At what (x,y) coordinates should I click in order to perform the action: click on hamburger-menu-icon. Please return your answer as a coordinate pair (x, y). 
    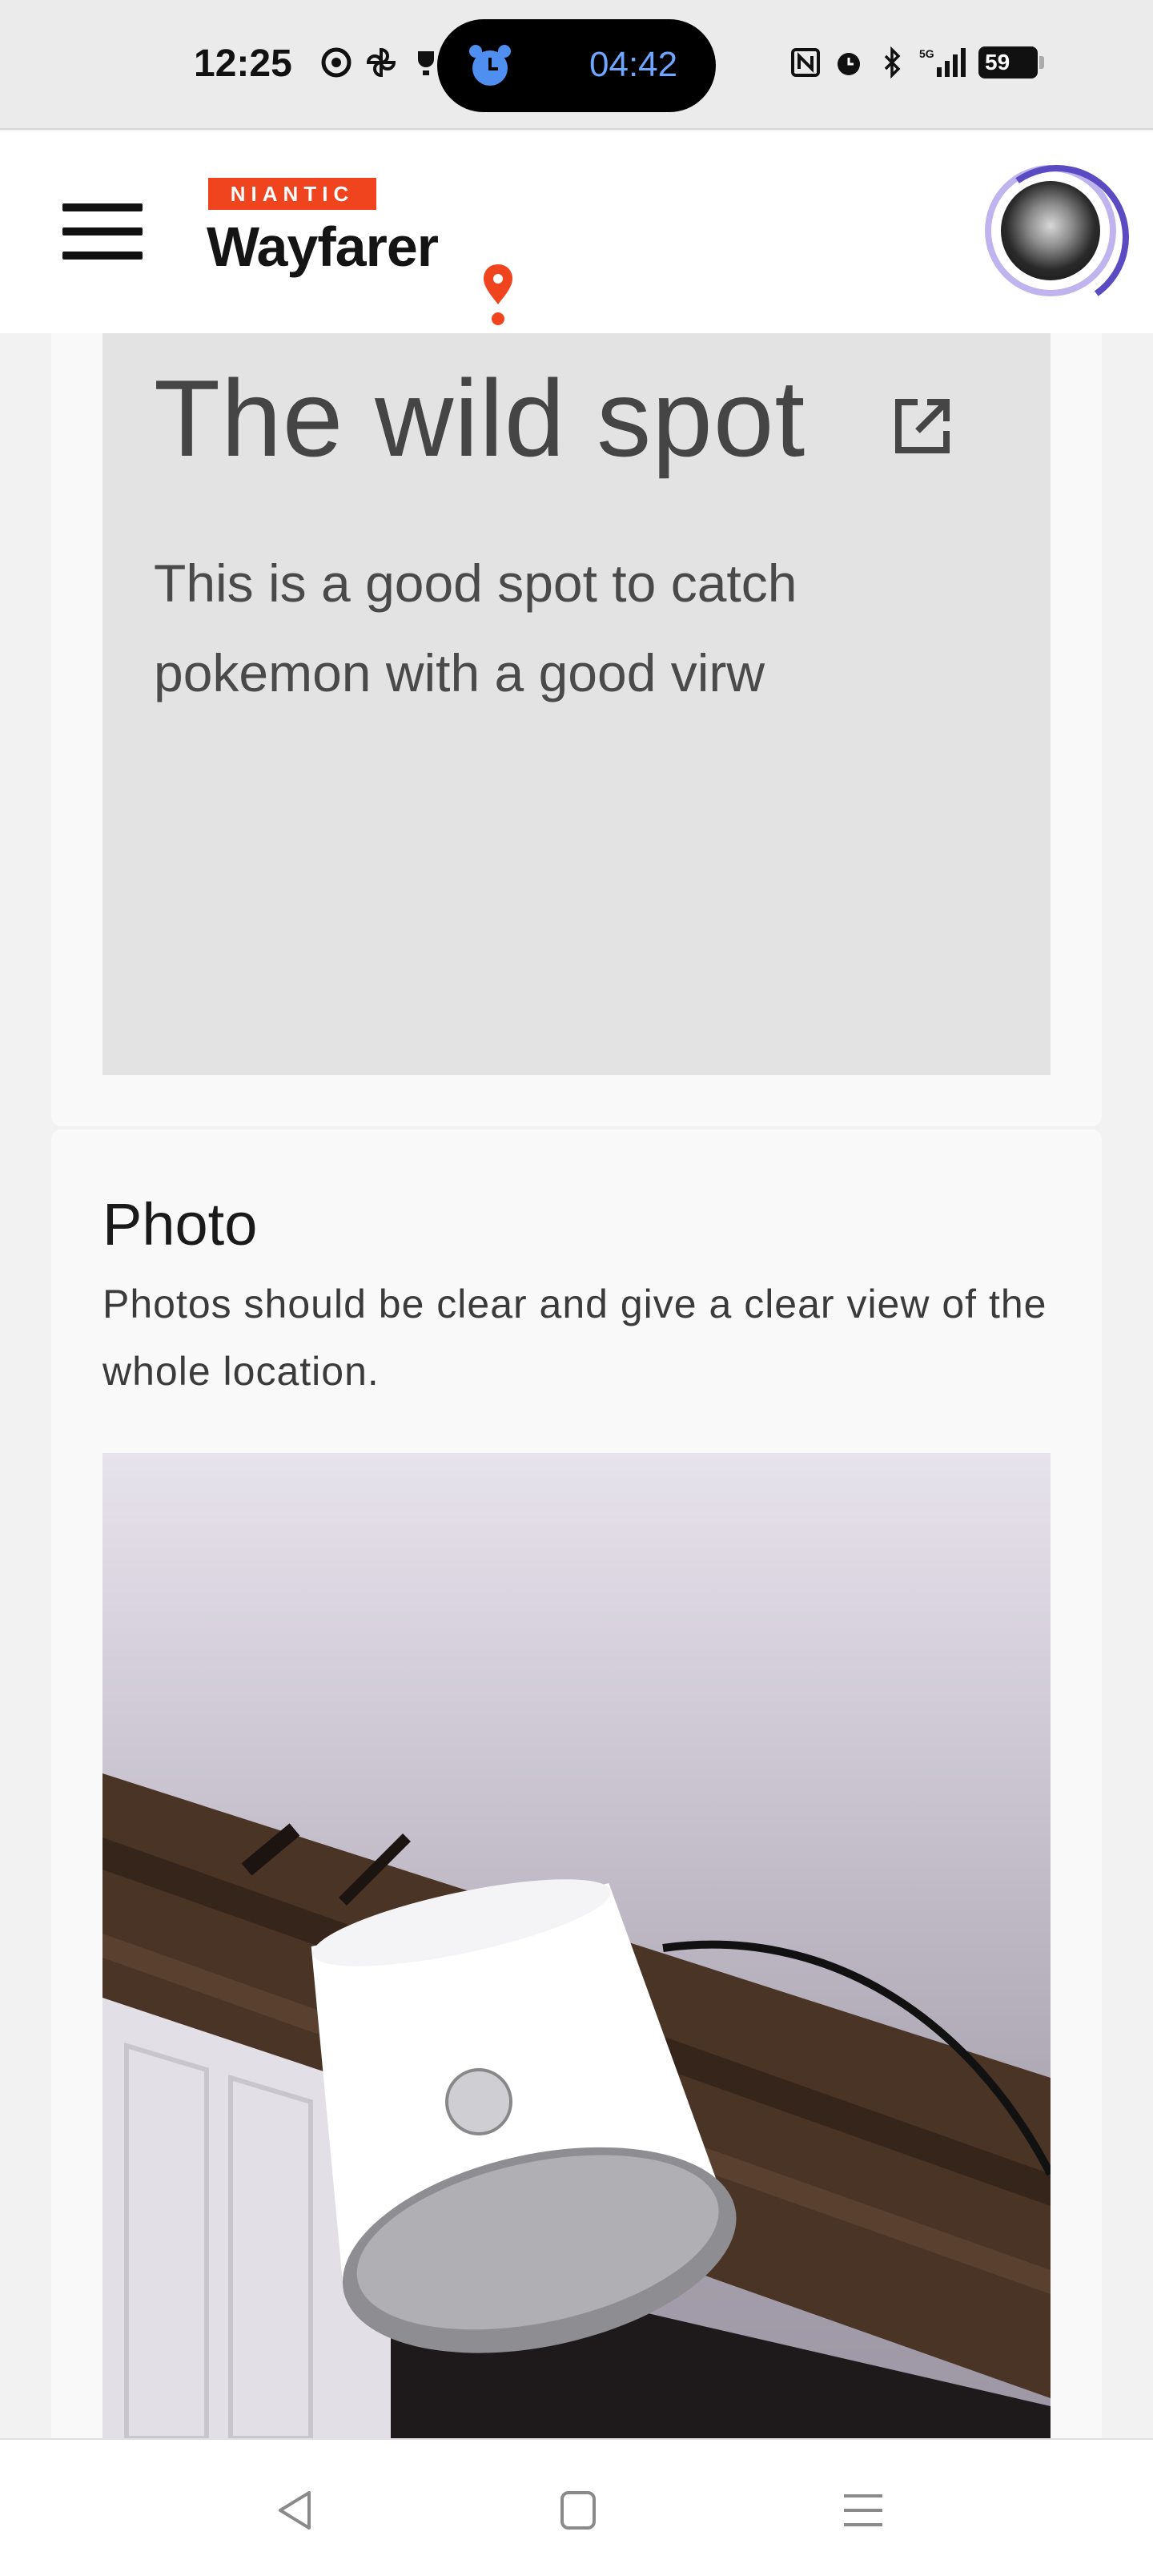
    Looking at the image, I should click on (102, 232).